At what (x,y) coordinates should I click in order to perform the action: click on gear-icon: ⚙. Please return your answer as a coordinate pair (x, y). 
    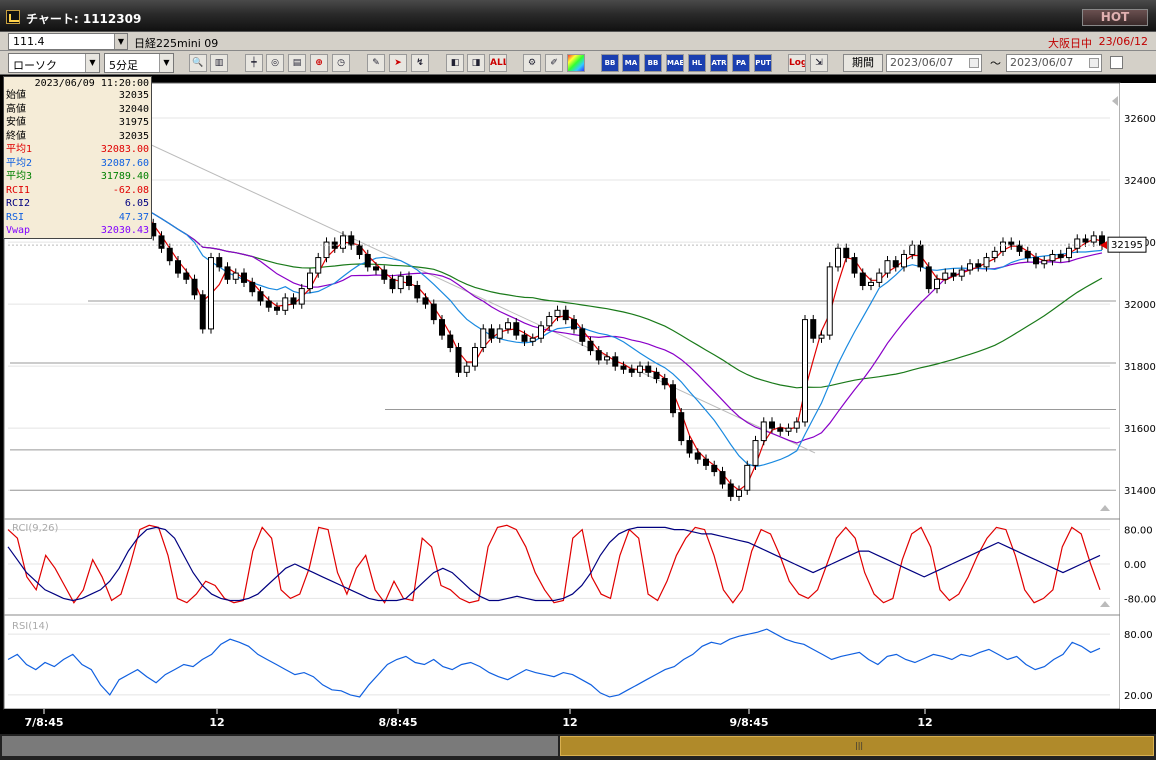
    Looking at the image, I should click on (532, 63).